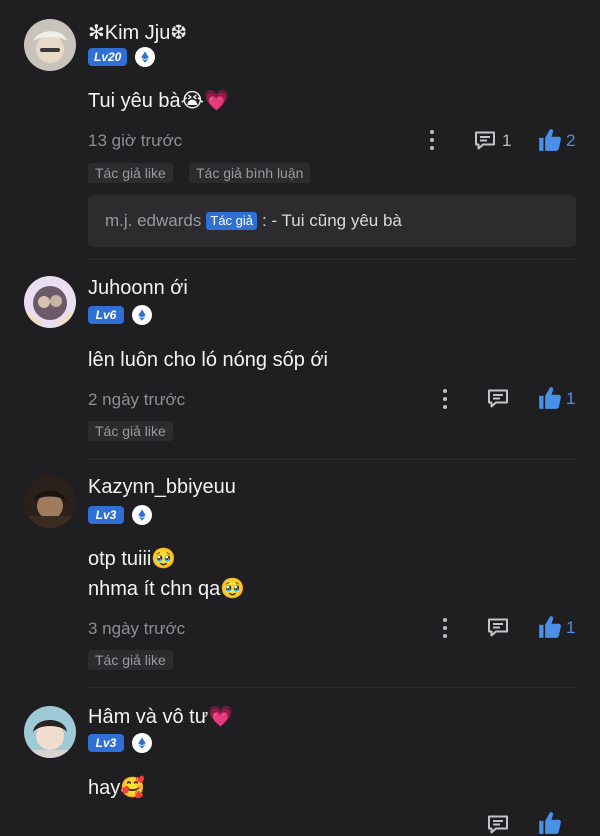 This screenshot has width=600, height=836. Describe the element at coordinates (153, 221) in the screenshot. I see `reply-author-name: m.j. edwards` at that location.